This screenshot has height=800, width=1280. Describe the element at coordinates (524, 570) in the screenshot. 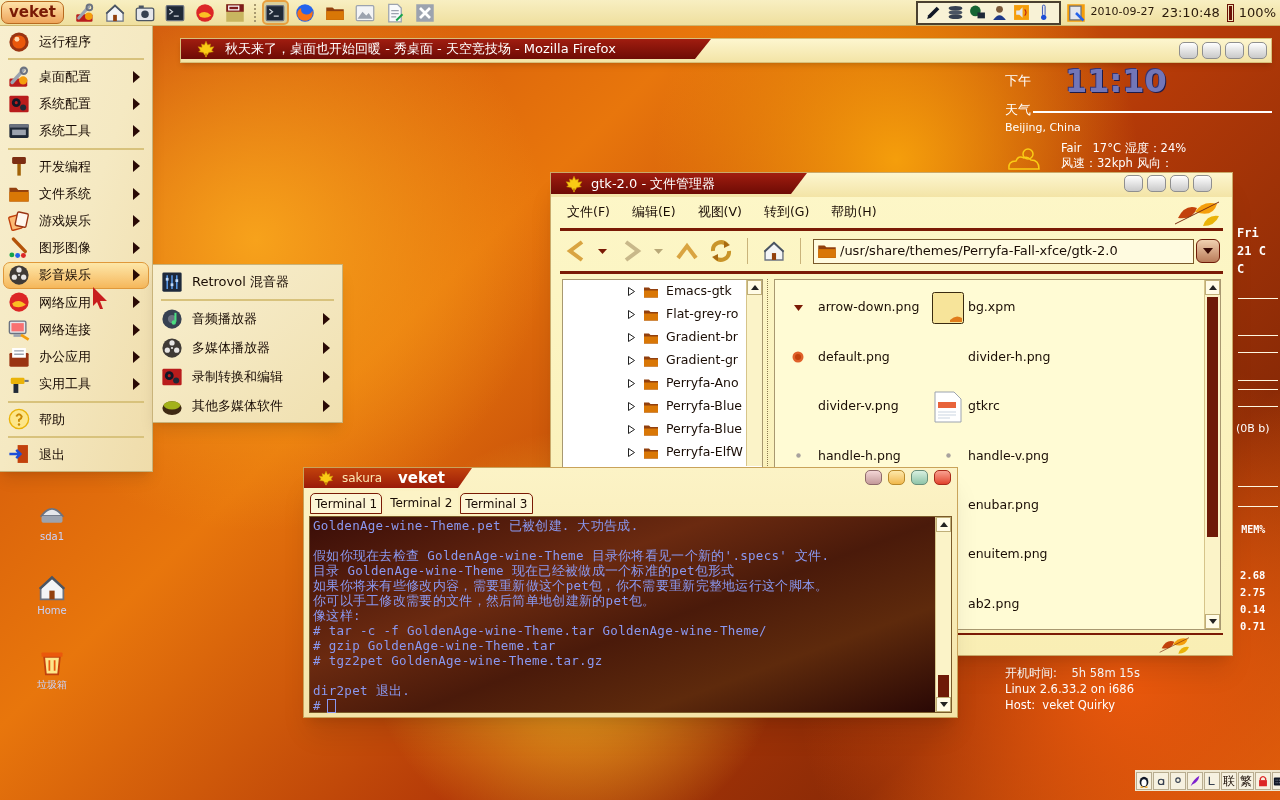

I see `terminal-line: 目录 GoldenAge-wine-Theme 现在已经被做成一个标准的pet包形式` at that location.